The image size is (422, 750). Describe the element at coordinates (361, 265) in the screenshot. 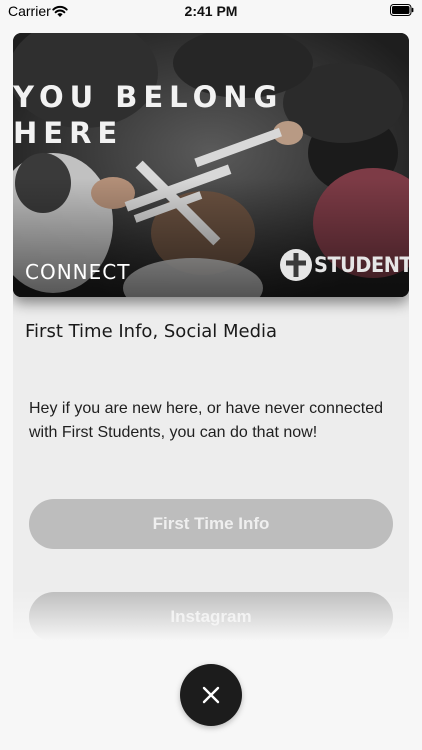

I see `brand-text: STUDENTS` at that location.